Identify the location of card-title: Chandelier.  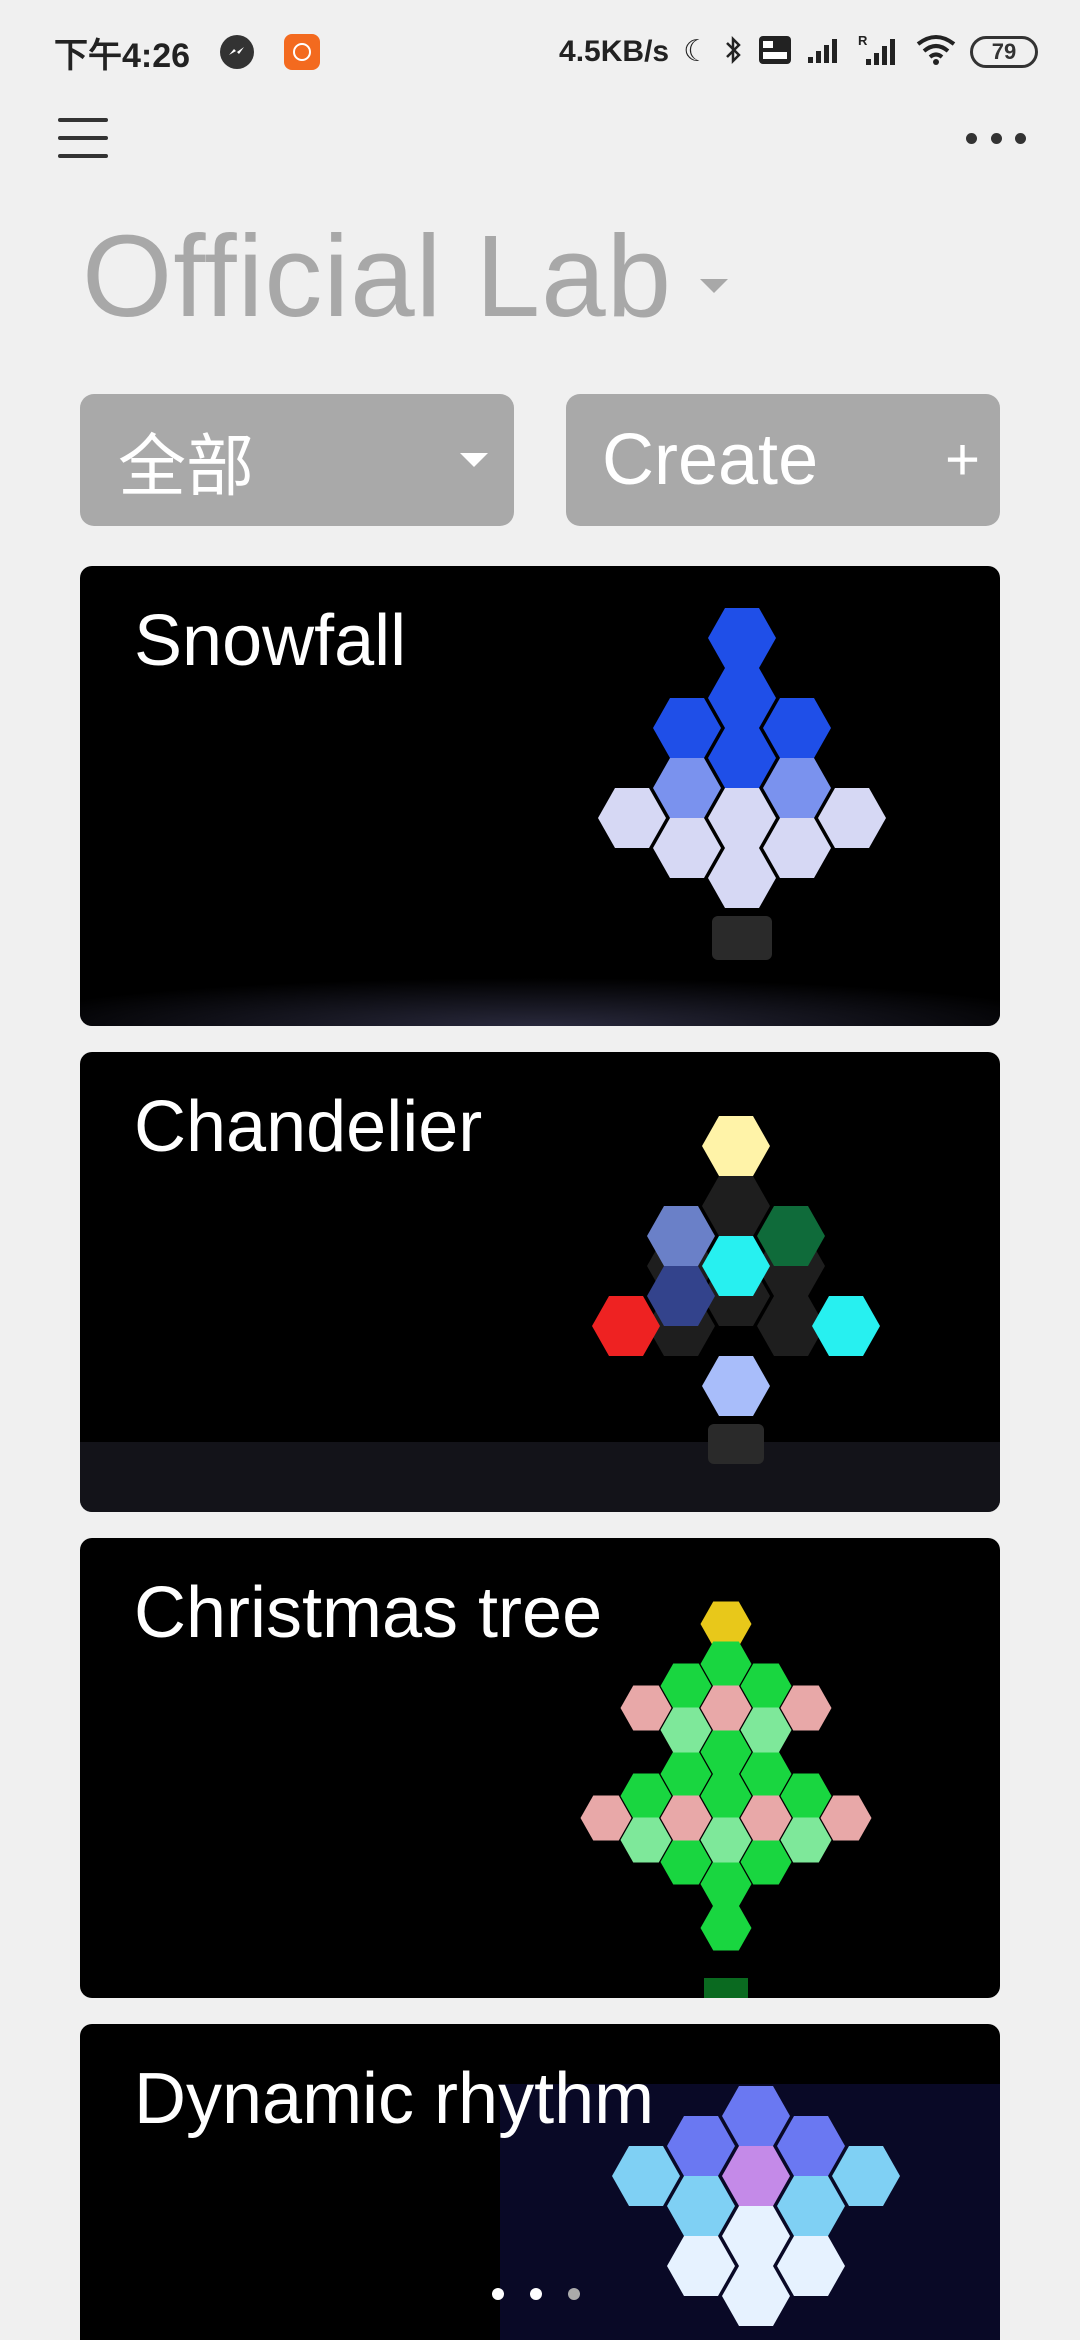
(308, 1127).